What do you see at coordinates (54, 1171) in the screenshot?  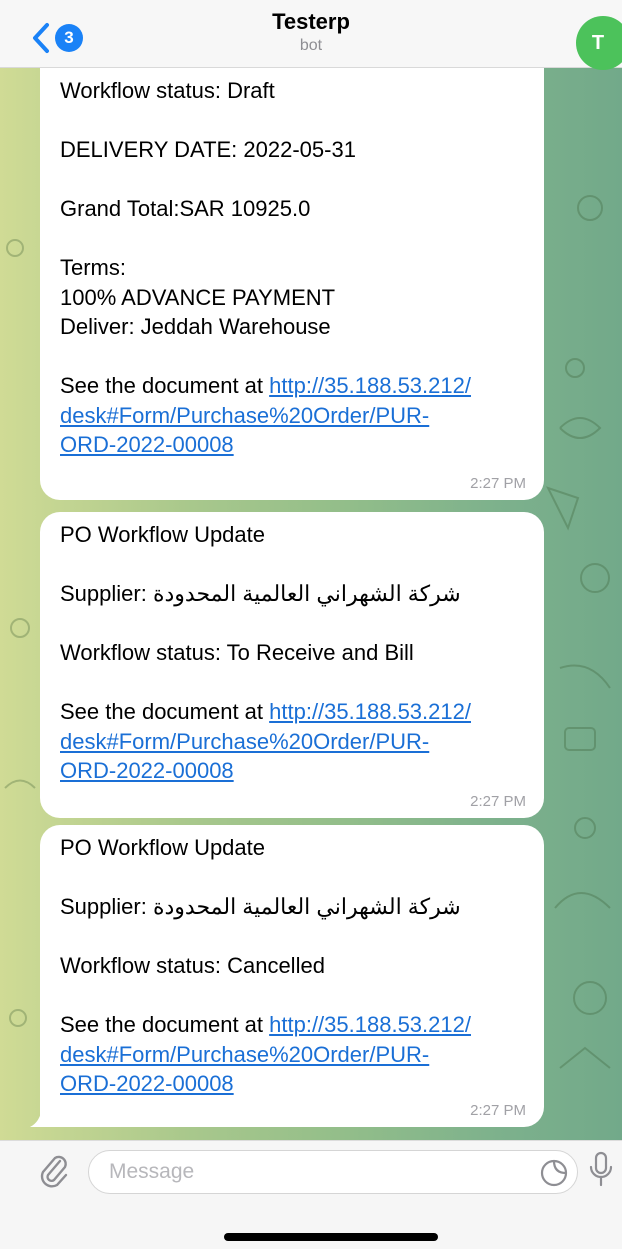 I see `paperclip-icon` at bounding box center [54, 1171].